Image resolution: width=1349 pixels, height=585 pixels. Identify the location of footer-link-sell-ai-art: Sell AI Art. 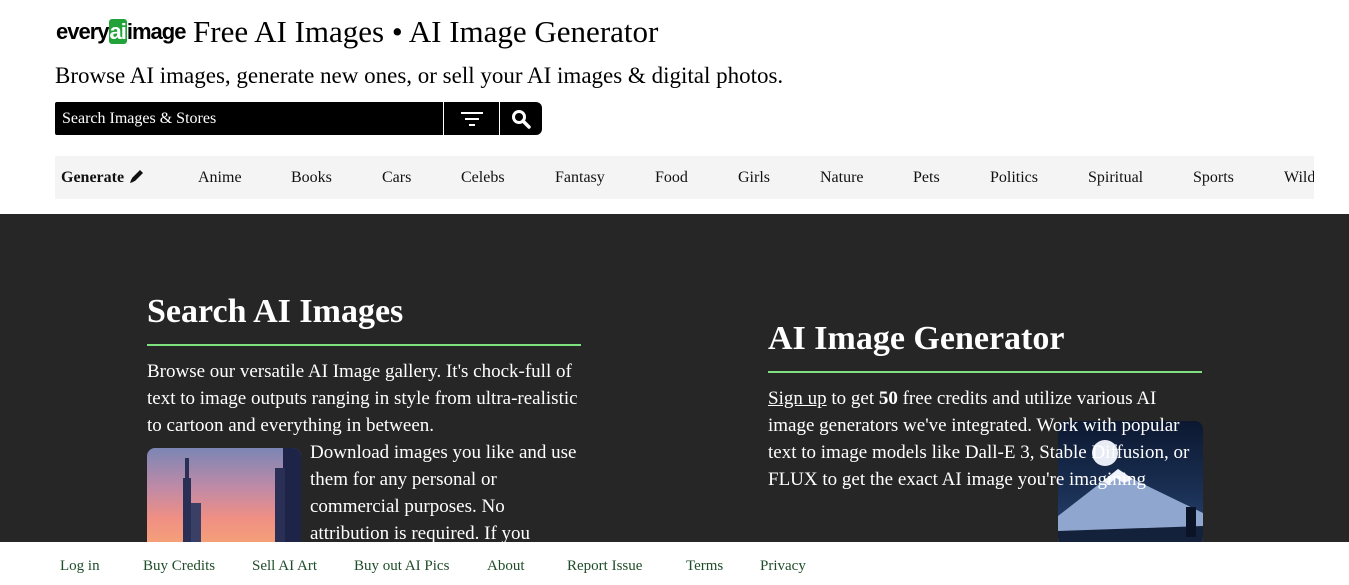
(284, 566).